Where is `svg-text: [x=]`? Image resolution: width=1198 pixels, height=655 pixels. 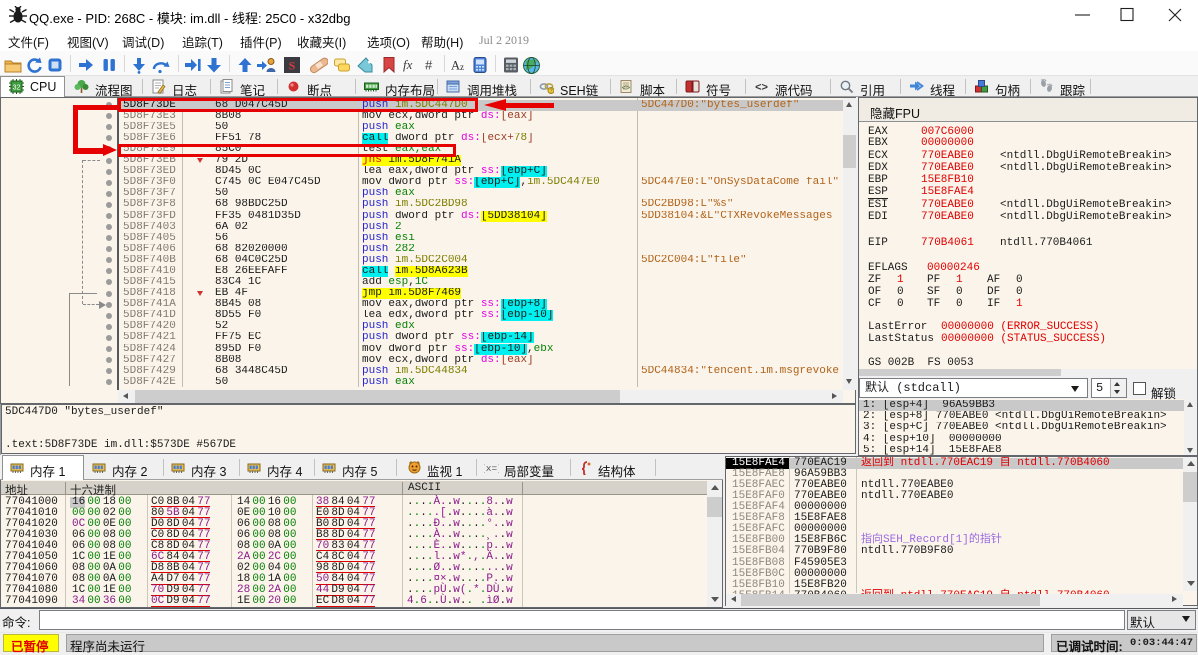
svg-text: [x=] is located at coordinates (491, 468).